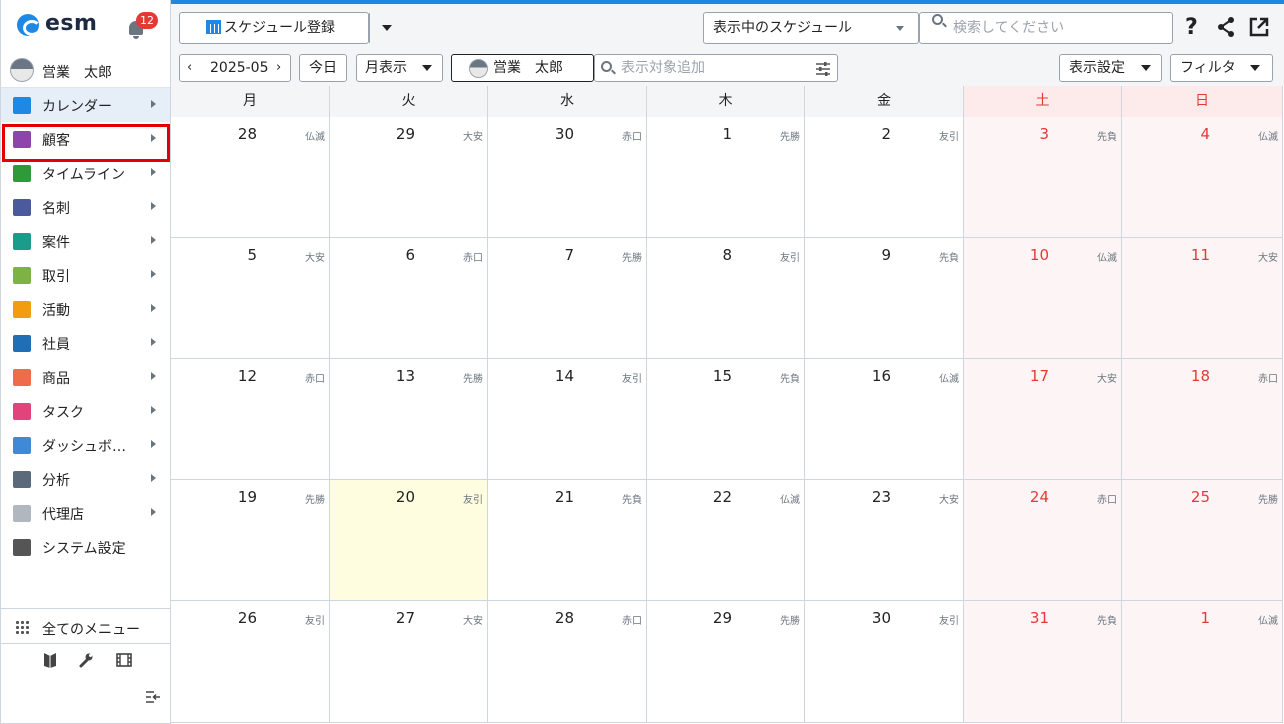  What do you see at coordinates (409, 177) in the screenshot?
I see `calendar-day-cell: 29 大安` at bounding box center [409, 177].